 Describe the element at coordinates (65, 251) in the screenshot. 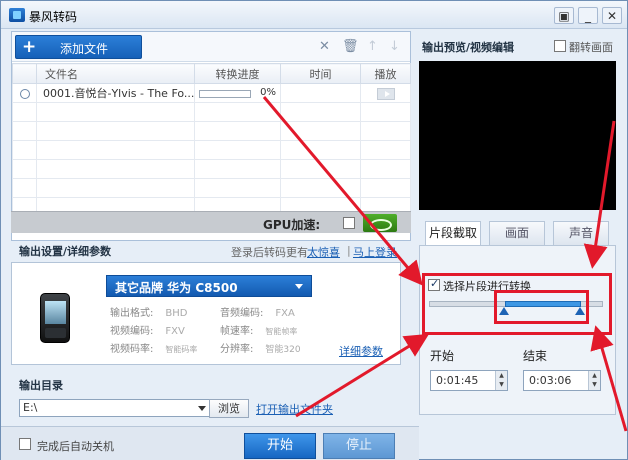

I see `output-settings-heading: 输出设置/详细参数` at that location.